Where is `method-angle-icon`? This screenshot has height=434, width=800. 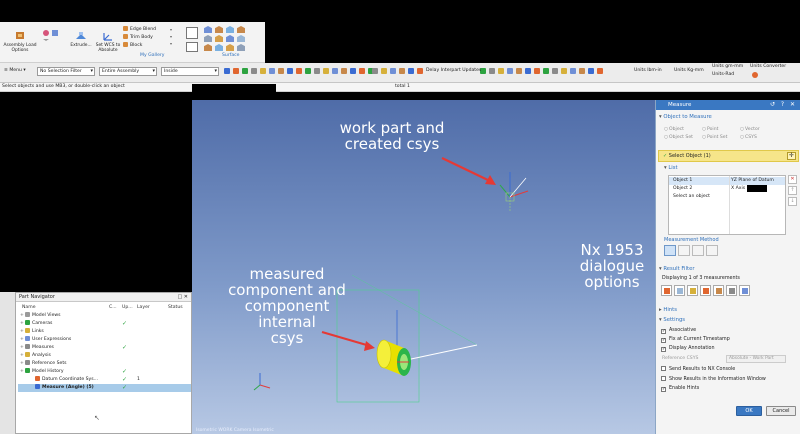
method-angle-icon is located at coordinates (670, 250).